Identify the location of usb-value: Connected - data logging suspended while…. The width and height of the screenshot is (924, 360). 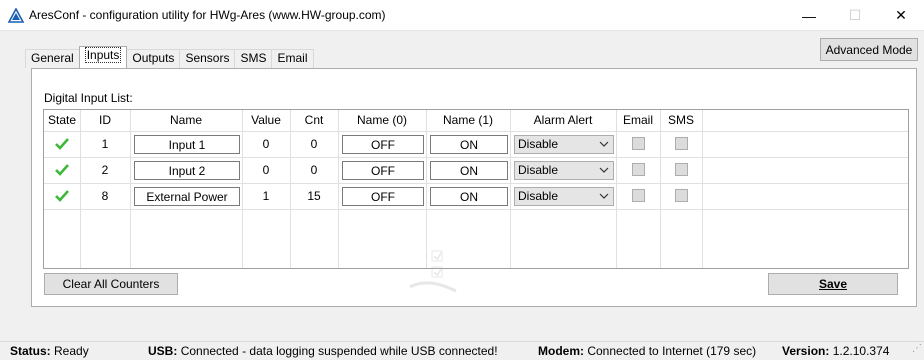
(339, 351).